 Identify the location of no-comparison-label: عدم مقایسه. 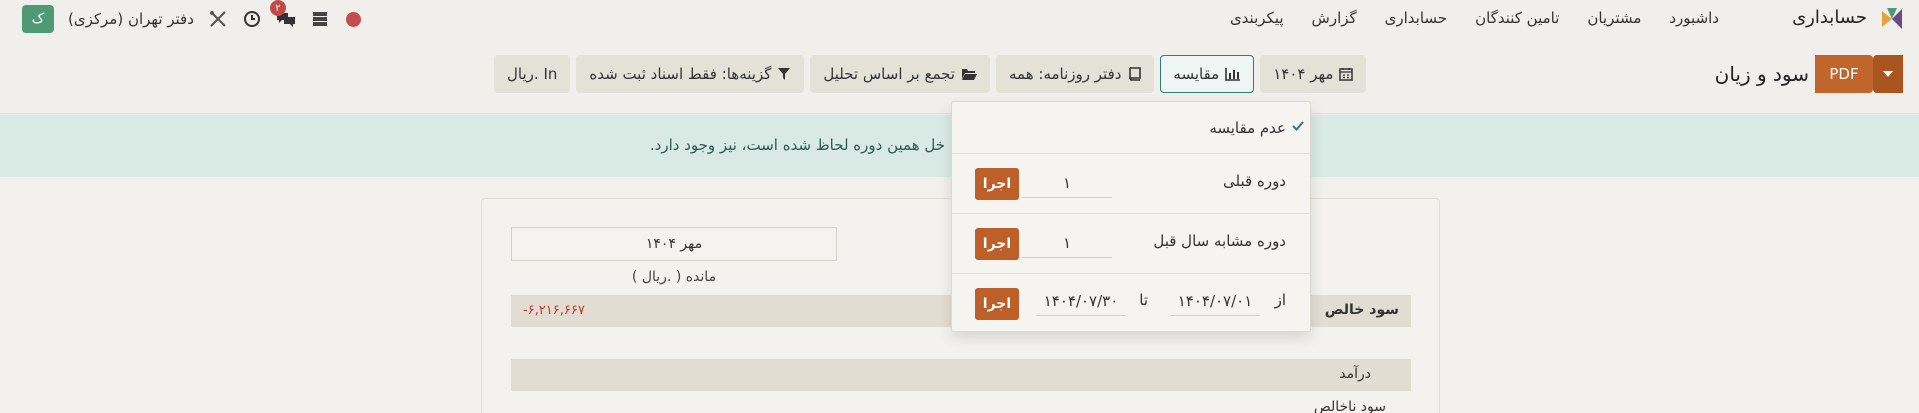
(1247, 128).